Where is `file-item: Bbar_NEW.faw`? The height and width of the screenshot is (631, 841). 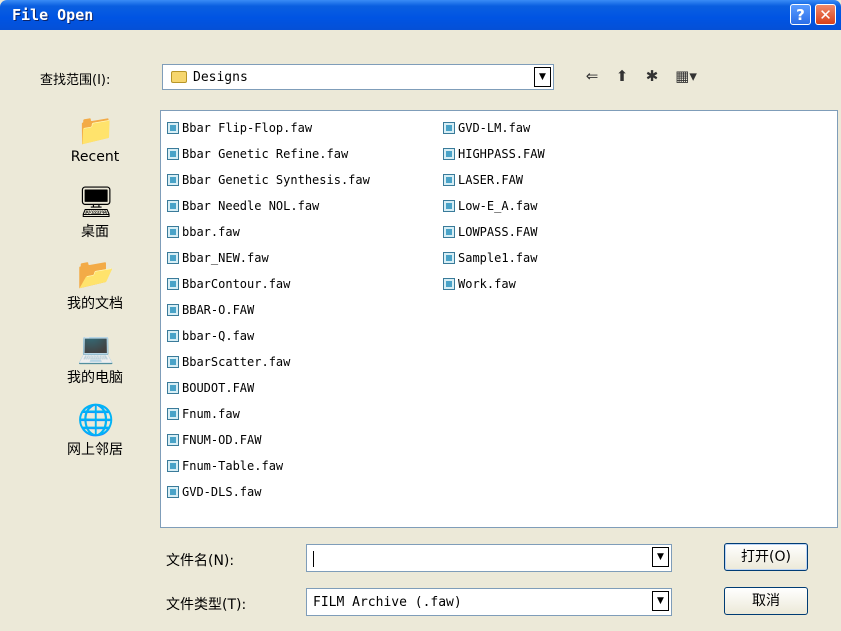 file-item: Bbar_NEW.faw is located at coordinates (268, 258).